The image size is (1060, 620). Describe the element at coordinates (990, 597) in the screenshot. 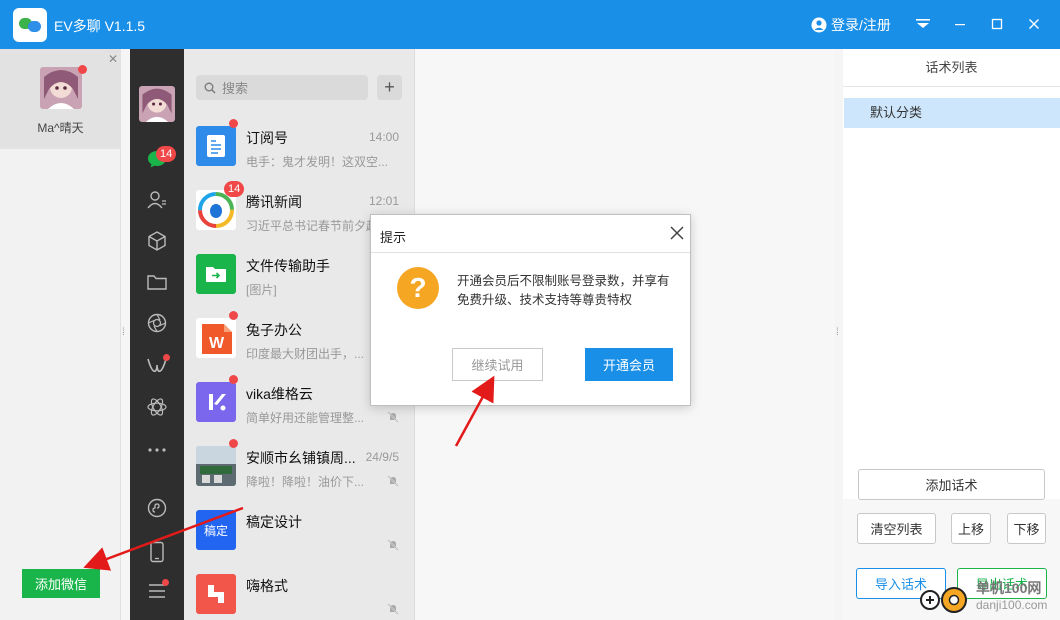

I see `watermark: 单机100网 danji100.com` at that location.